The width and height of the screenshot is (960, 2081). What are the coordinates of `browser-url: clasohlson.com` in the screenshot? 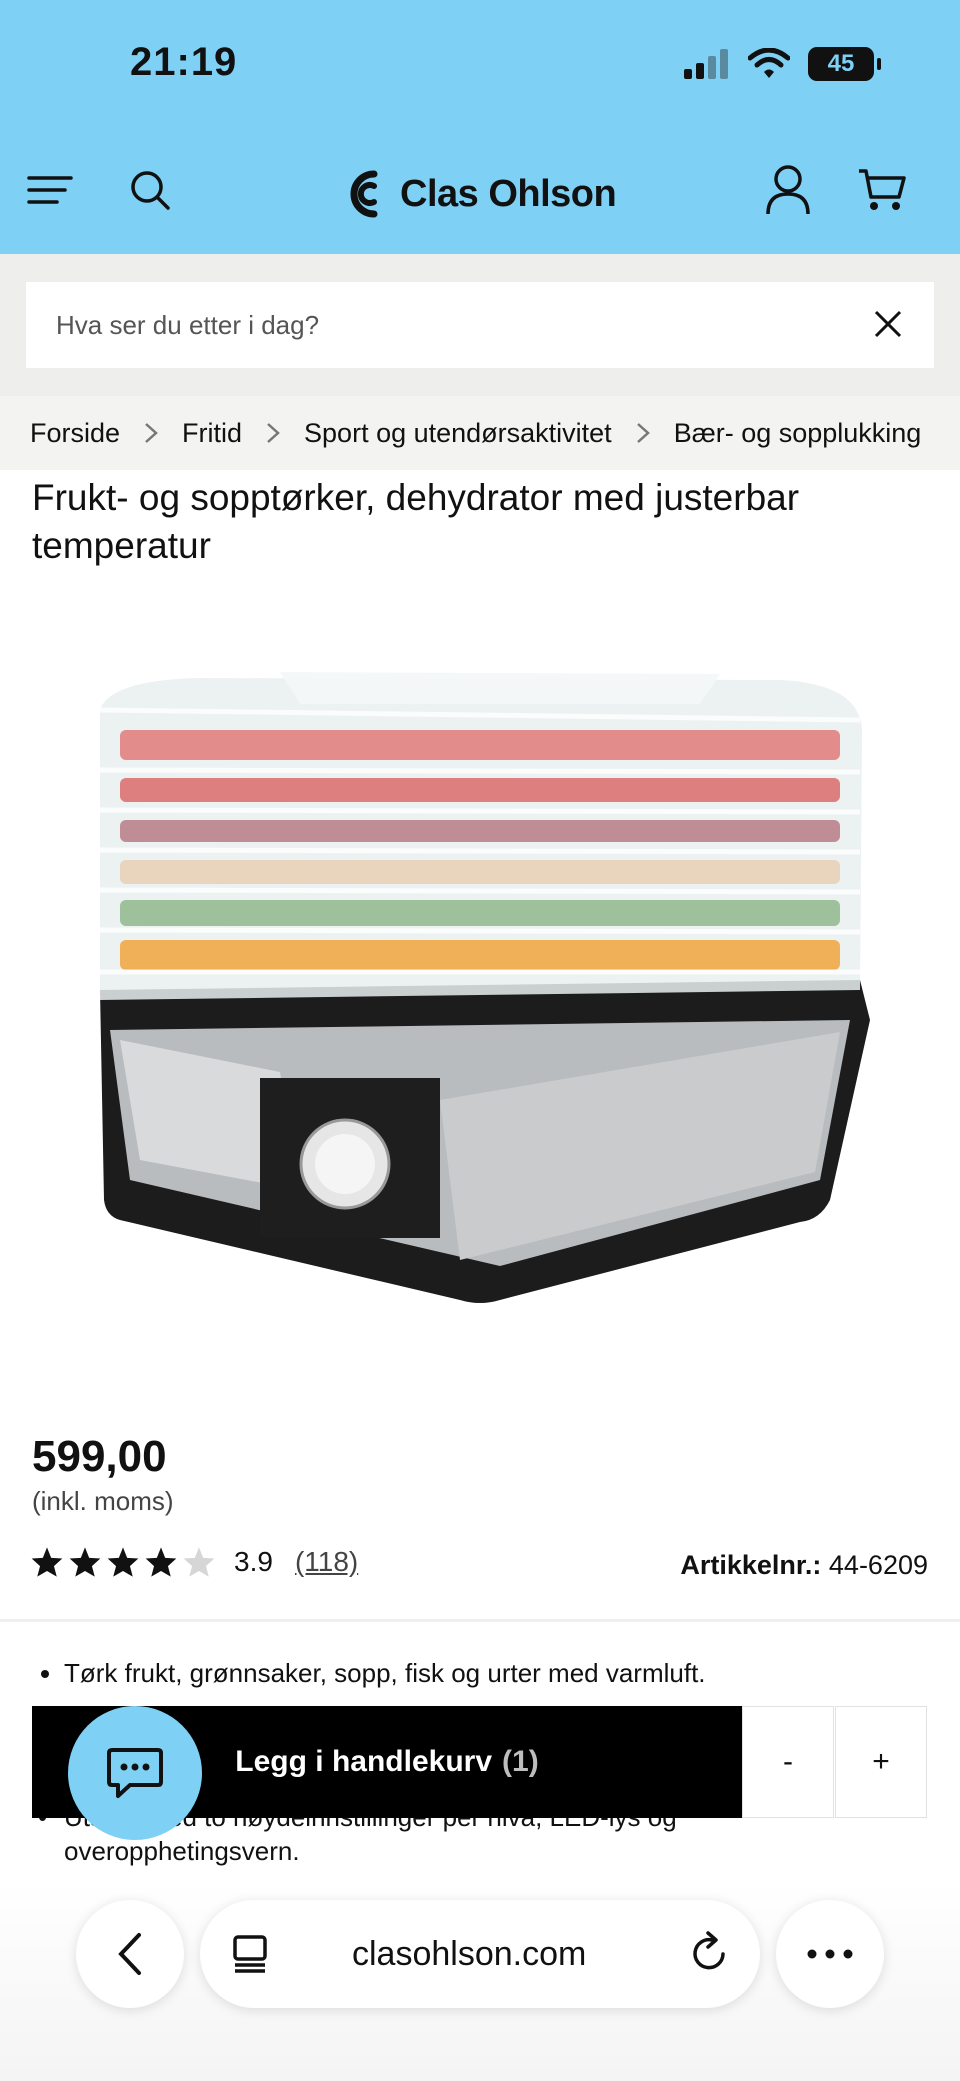 It's located at (469, 1953).